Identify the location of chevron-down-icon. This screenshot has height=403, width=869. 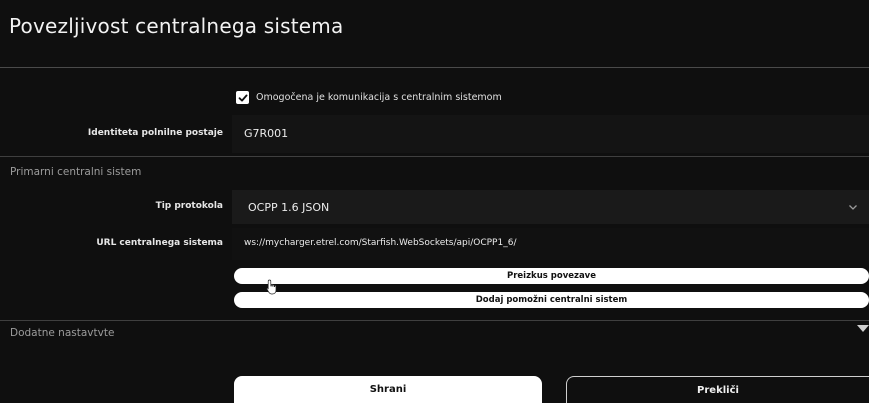
(853, 207).